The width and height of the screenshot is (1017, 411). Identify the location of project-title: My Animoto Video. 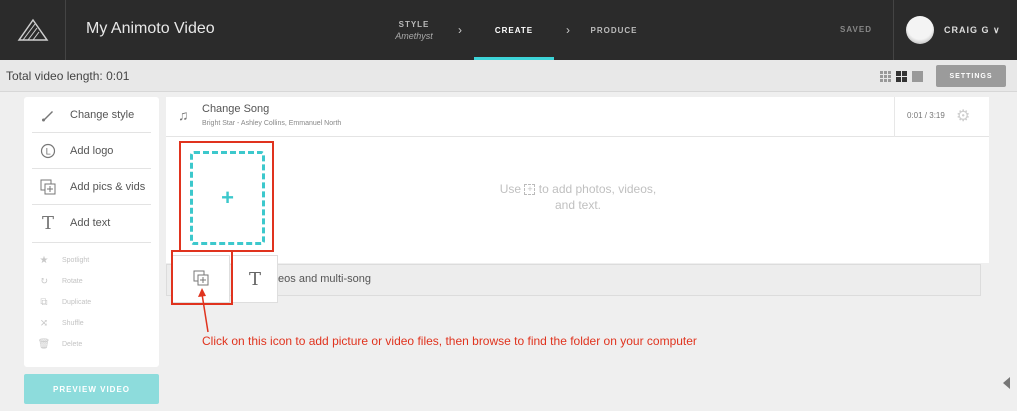
(150, 29).